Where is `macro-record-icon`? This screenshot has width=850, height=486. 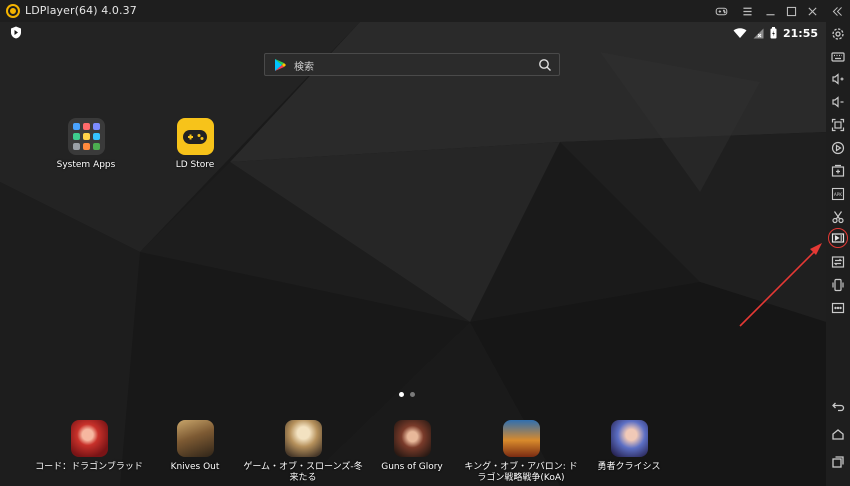 macro-record-icon is located at coordinates (838, 148).